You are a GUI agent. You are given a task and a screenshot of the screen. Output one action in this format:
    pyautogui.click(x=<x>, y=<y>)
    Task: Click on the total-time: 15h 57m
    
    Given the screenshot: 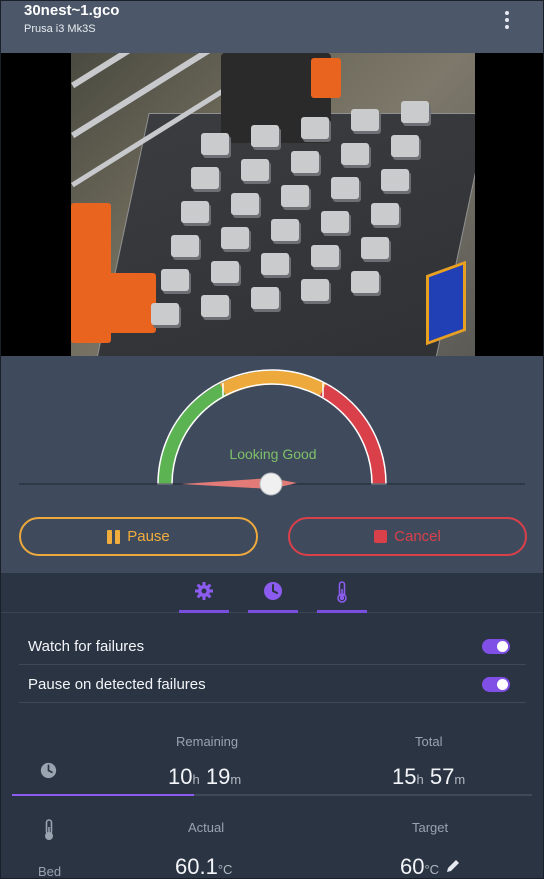 What is the action you would take?
    pyautogui.click(x=429, y=776)
    